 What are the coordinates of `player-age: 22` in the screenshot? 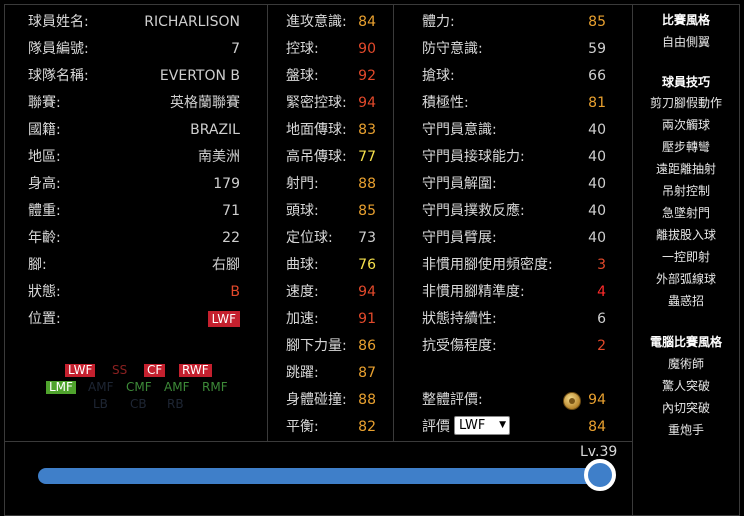 It's located at (231, 238).